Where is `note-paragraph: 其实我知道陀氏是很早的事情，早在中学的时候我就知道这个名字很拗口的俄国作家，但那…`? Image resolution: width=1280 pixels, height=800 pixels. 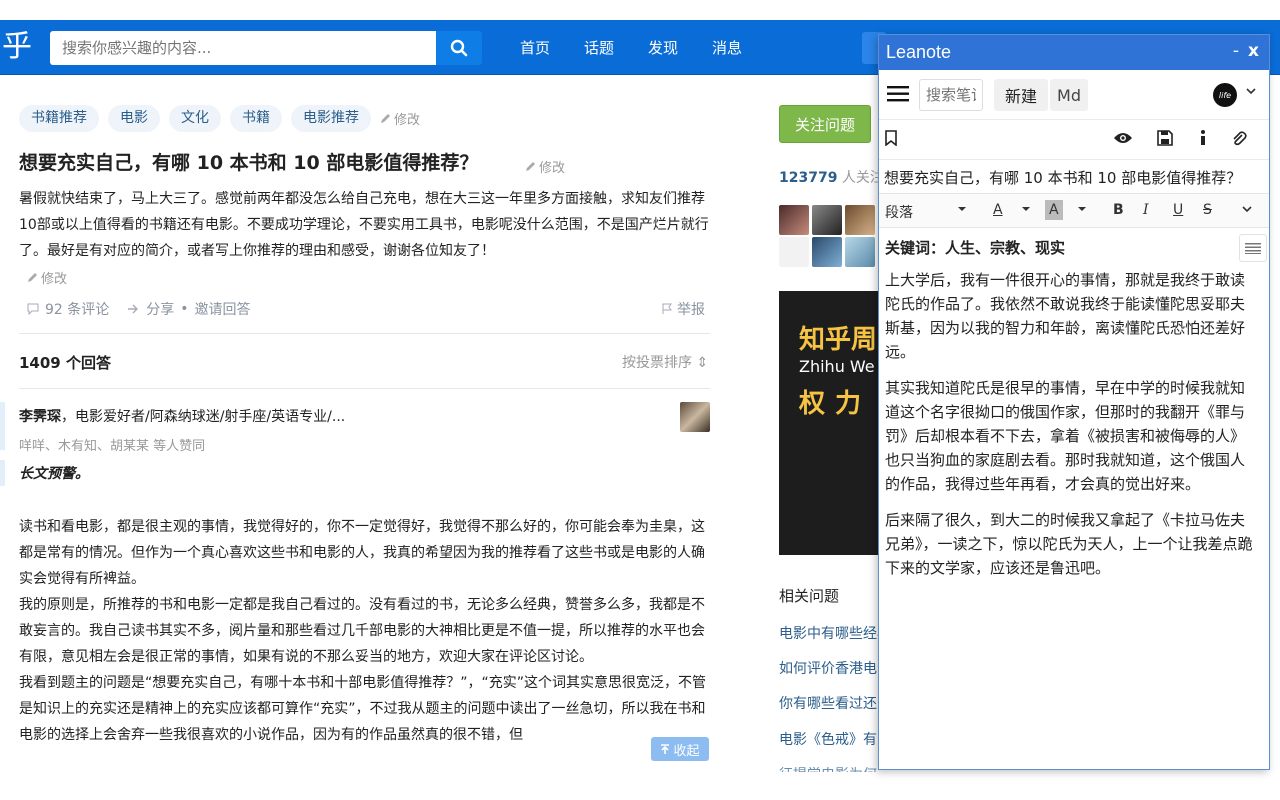 note-paragraph: 其实我知道陀氏是很早的事情，早在中学的时候我就知道这个名字很拗口的俄国作家，但那… is located at coordinates (1065, 436).